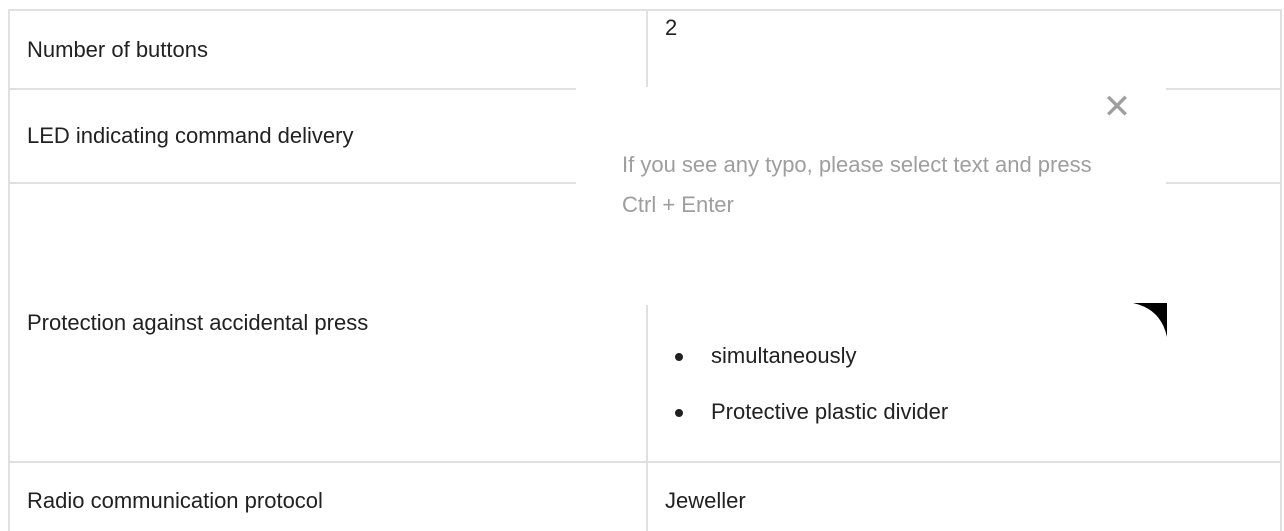 This screenshot has width=1284, height=531. What do you see at coordinates (806, 356) in the screenshot?
I see `list-item: simultaneously` at bounding box center [806, 356].